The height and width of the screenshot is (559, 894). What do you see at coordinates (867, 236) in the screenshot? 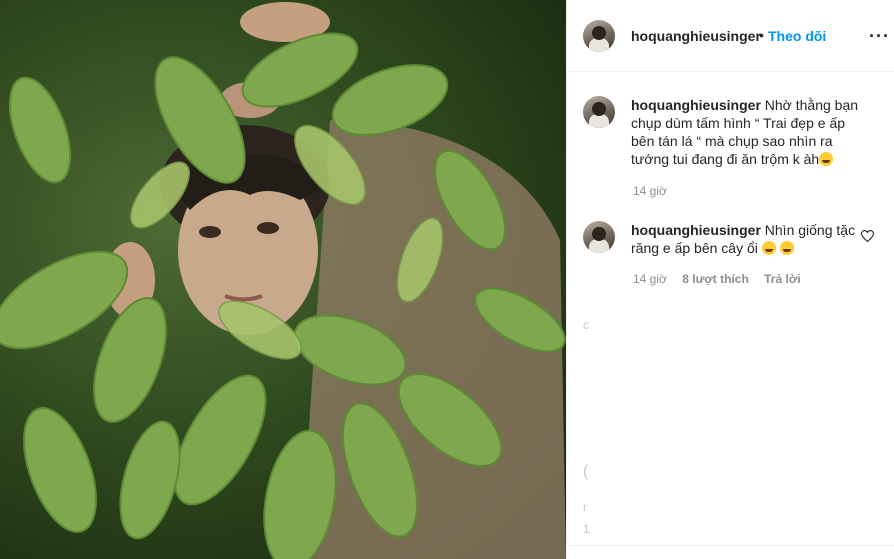
I see `heart-icon` at bounding box center [867, 236].